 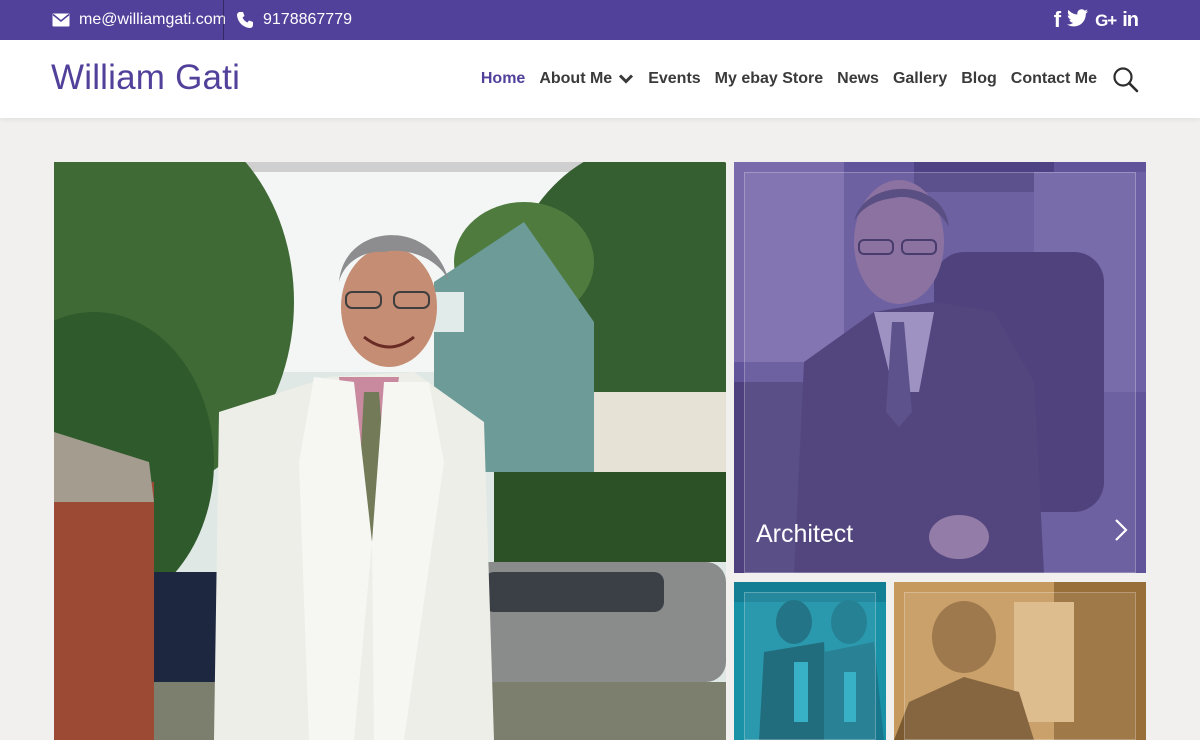 I want to click on social-links: f G+ in, so click(x=1096, y=20).